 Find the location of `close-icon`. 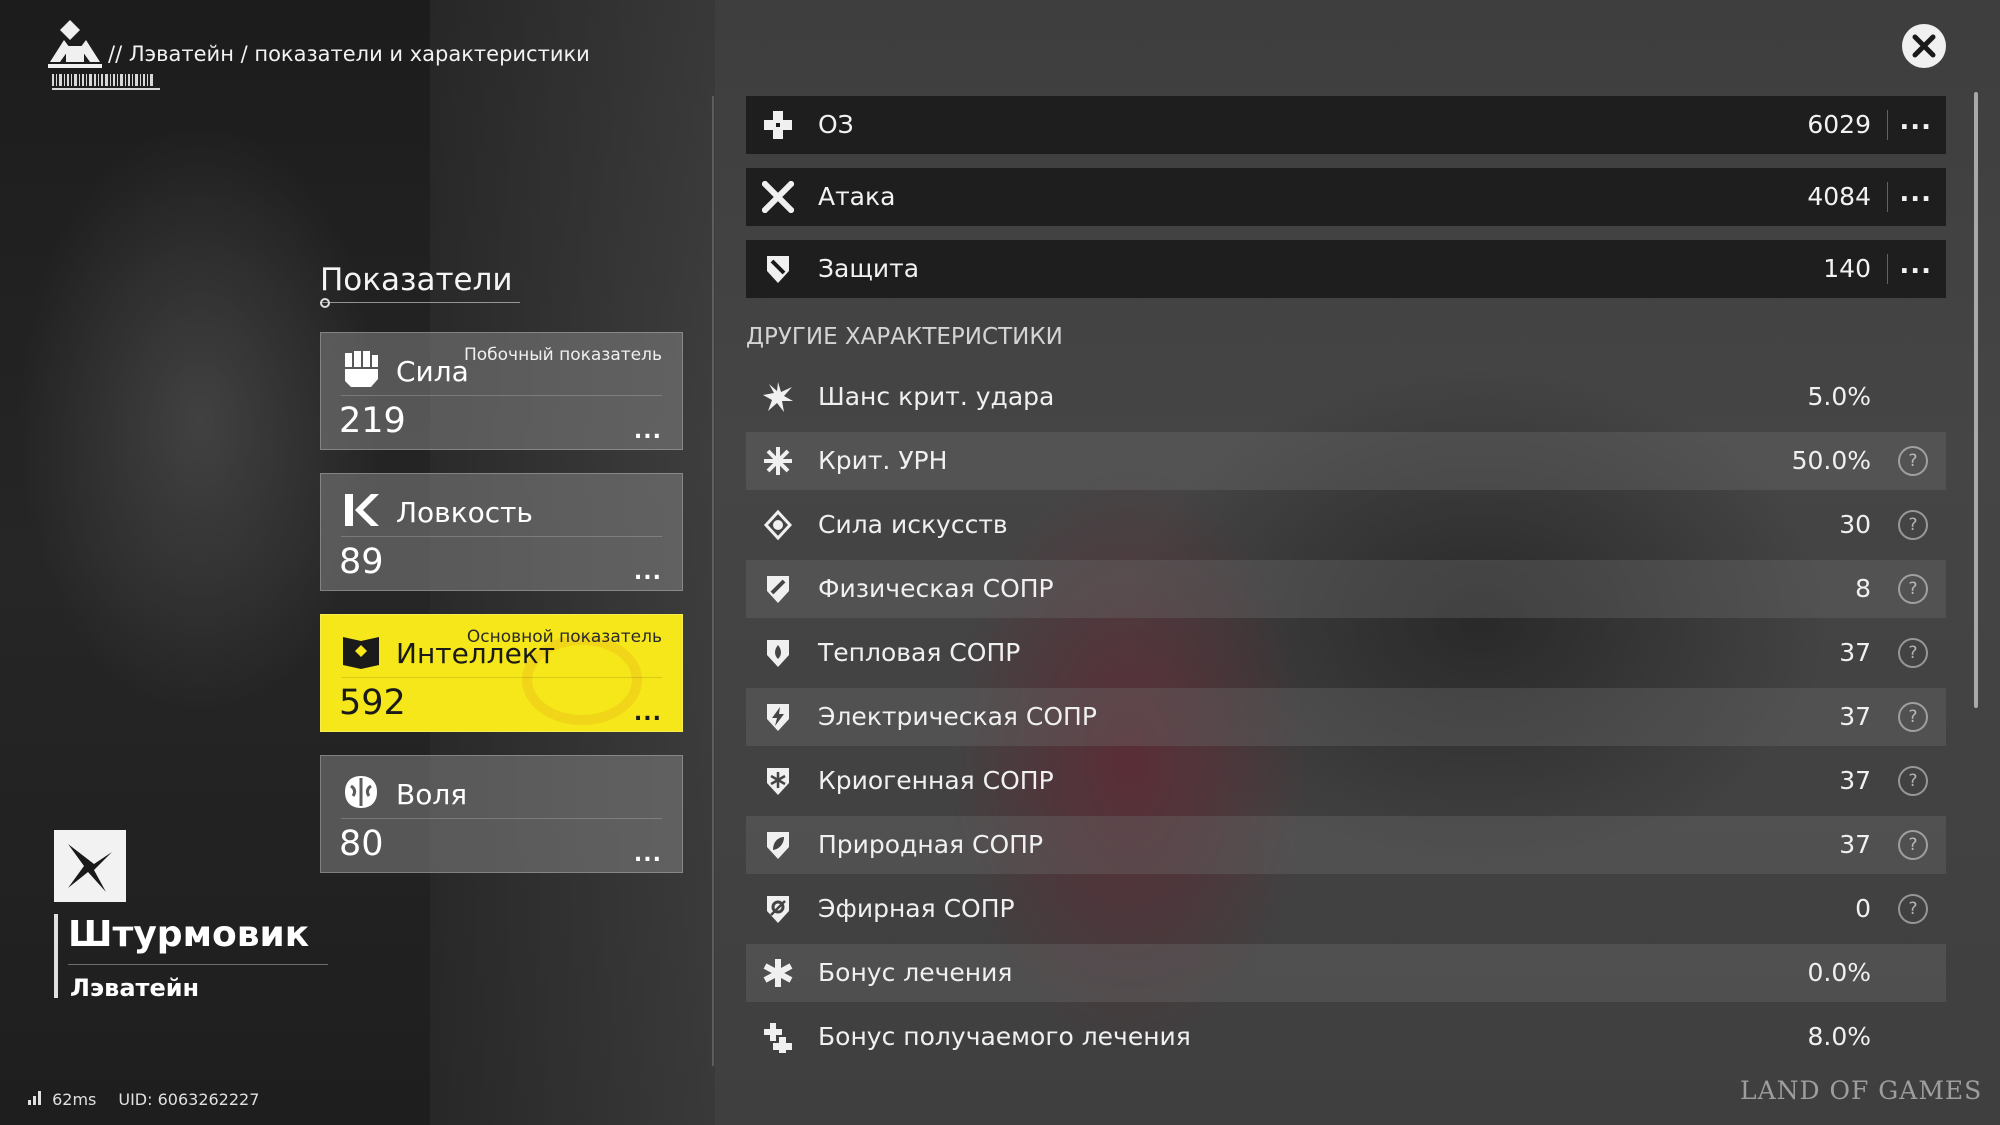

close-icon is located at coordinates (1924, 46).